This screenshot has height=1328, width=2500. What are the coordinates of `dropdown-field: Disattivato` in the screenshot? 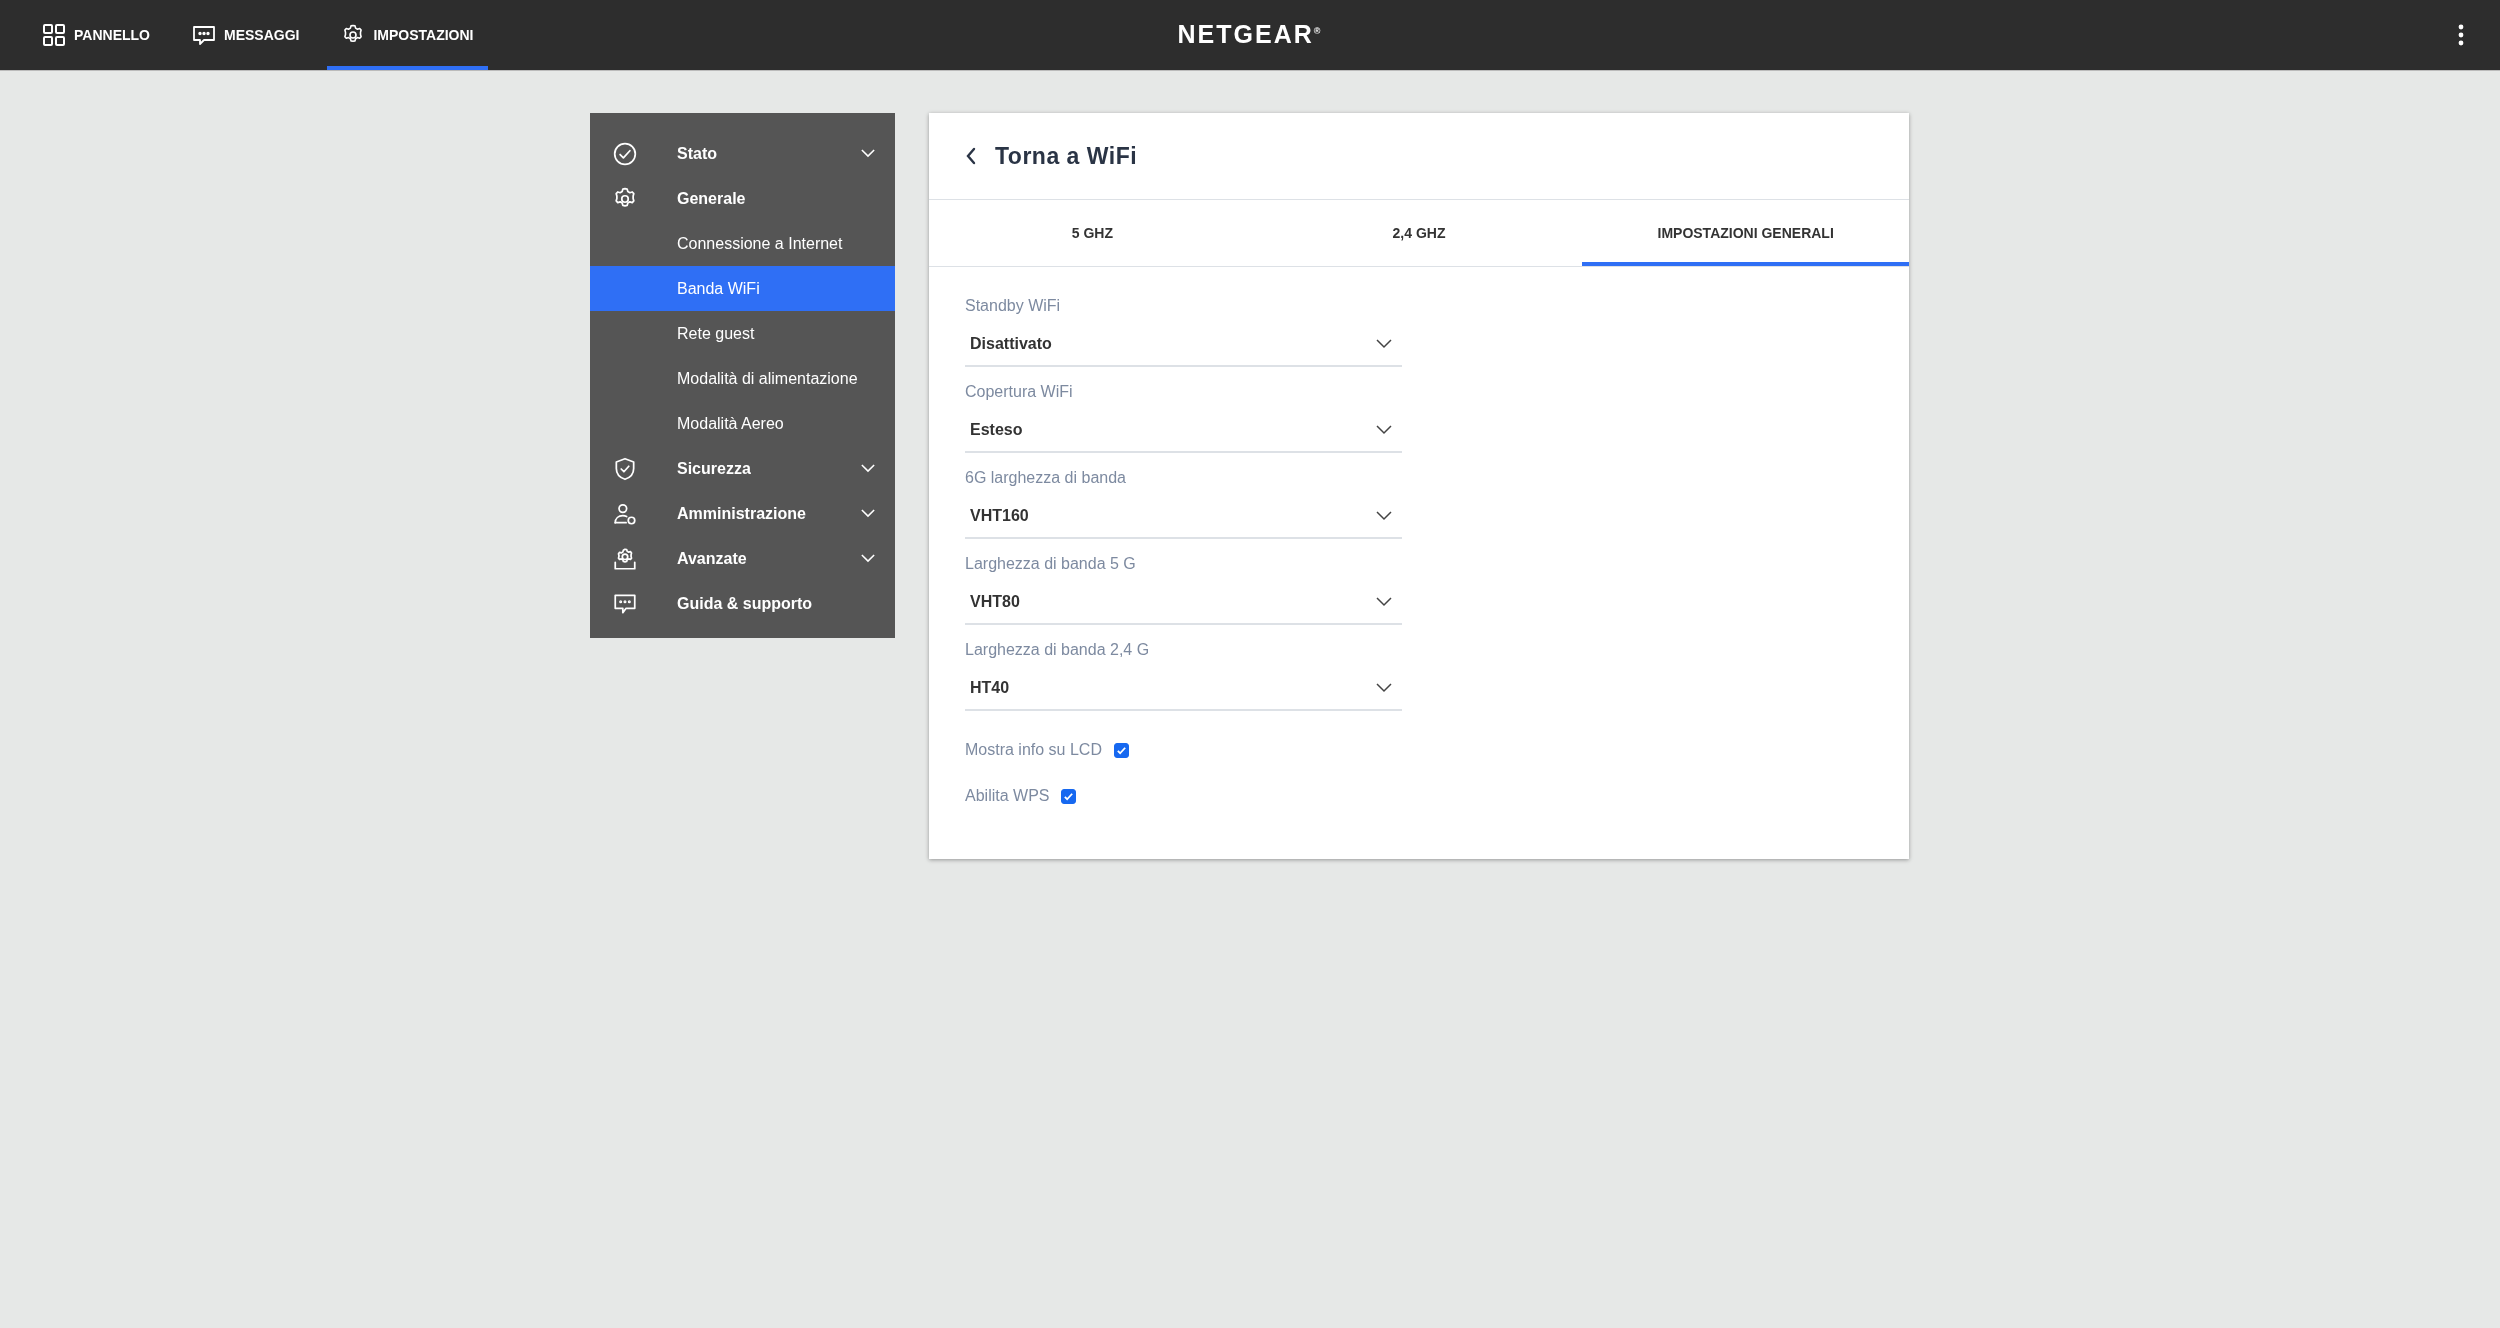 It's located at (1183, 345).